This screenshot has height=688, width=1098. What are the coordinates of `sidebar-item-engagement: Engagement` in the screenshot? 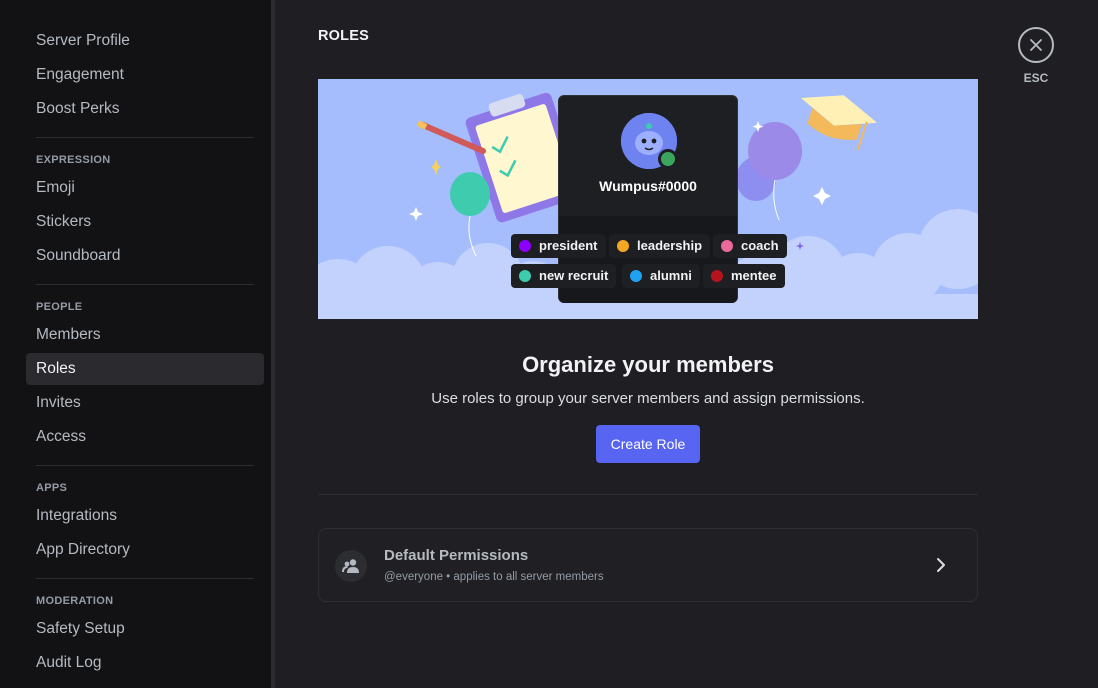 It's located at (145, 75).